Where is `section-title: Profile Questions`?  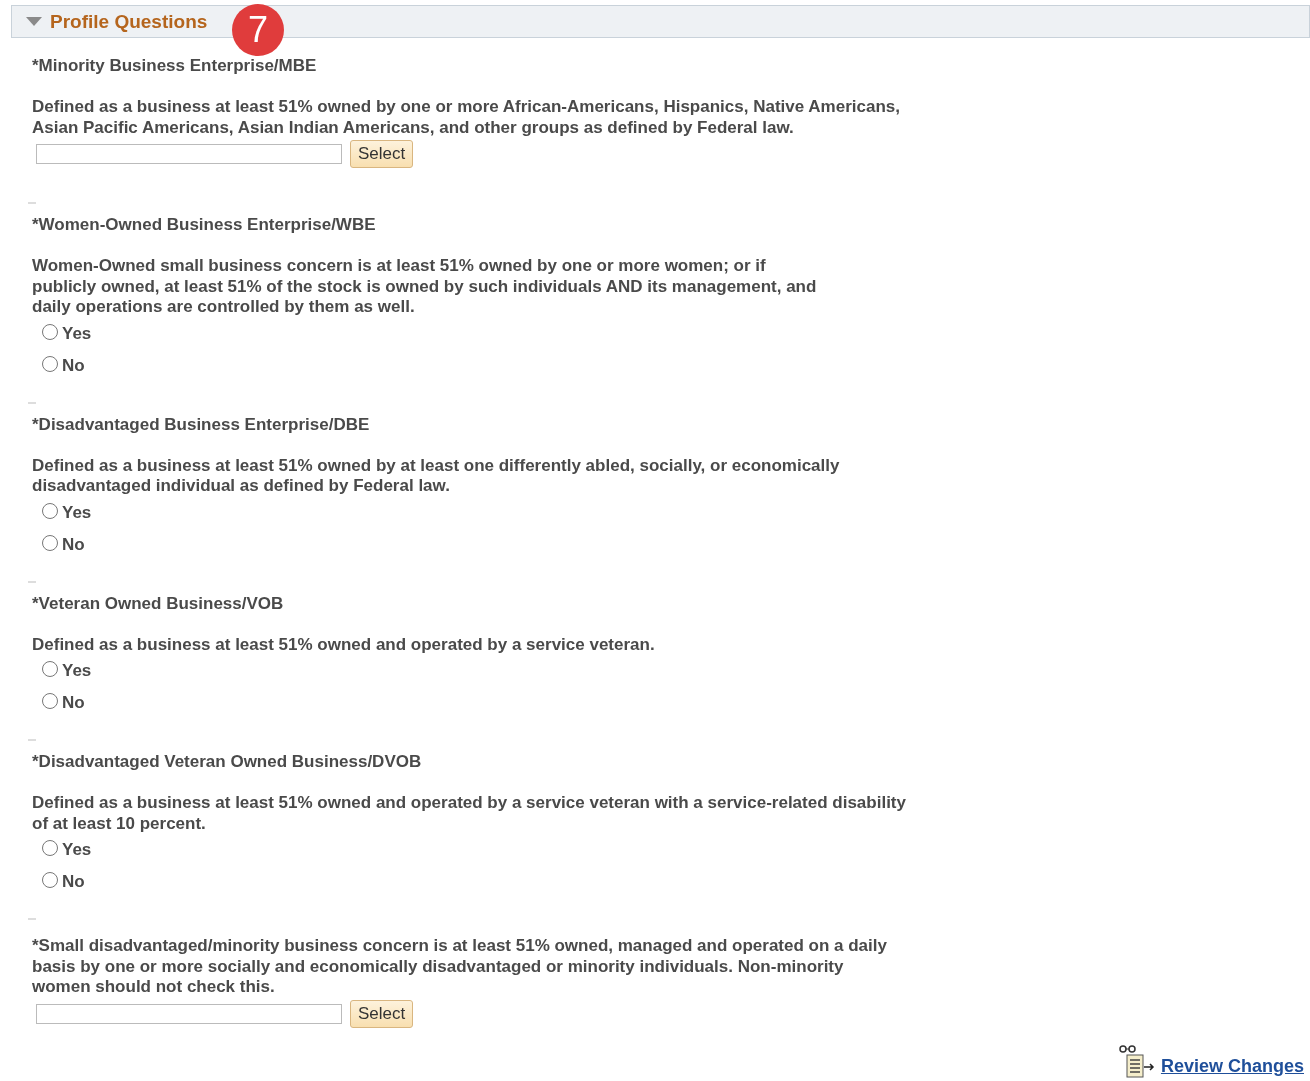 section-title: Profile Questions is located at coordinates (129, 21).